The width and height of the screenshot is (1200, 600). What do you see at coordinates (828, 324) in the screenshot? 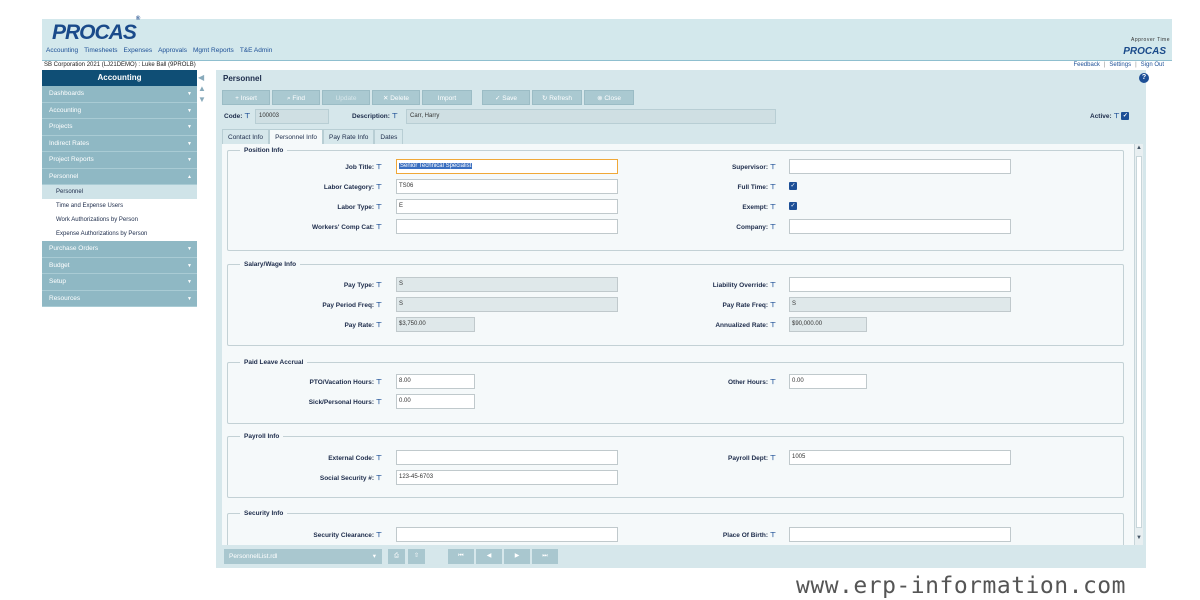
I see `annualized-field: $90,000.00` at bounding box center [828, 324].